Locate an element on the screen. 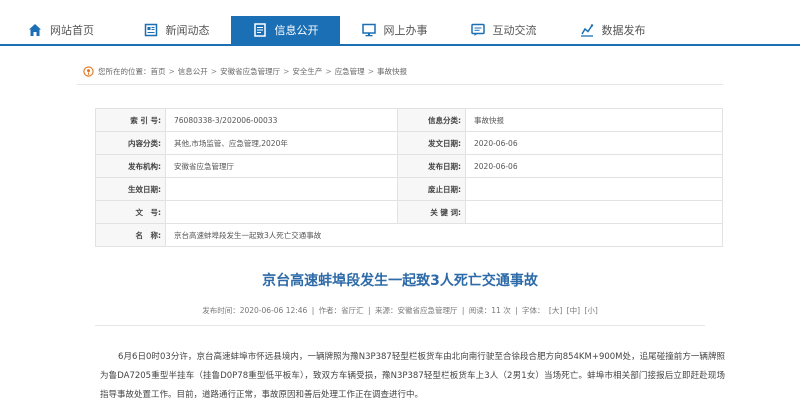 This screenshot has width=800, height=415. table-row: 名 称: 京台高速蚌埠段发生一起致3人死亡交通事故 is located at coordinates (409, 235).